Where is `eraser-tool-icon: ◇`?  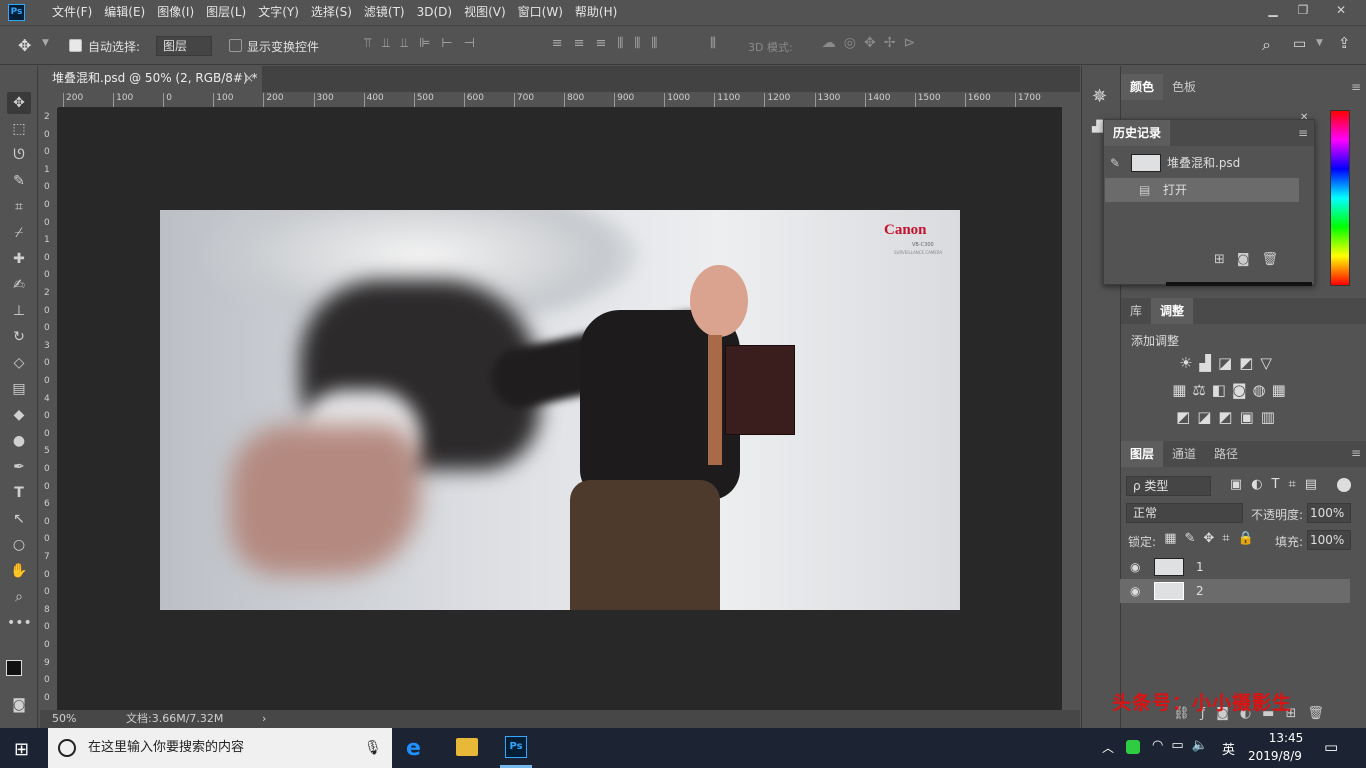 eraser-tool-icon: ◇ is located at coordinates (19, 363).